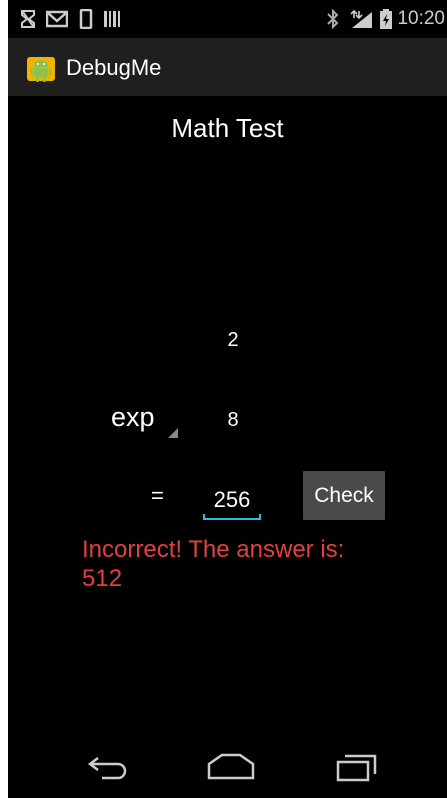 The height and width of the screenshot is (798, 447). What do you see at coordinates (41, 69) in the screenshot?
I see `android-robot-icon` at bounding box center [41, 69].